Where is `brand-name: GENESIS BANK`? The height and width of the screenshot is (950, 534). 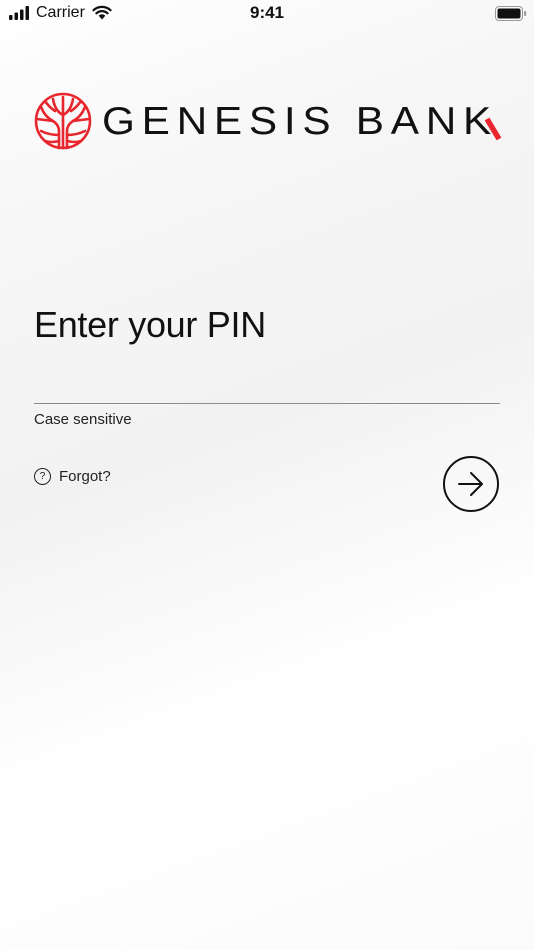 brand-name: GENESIS BANK is located at coordinates (302, 121).